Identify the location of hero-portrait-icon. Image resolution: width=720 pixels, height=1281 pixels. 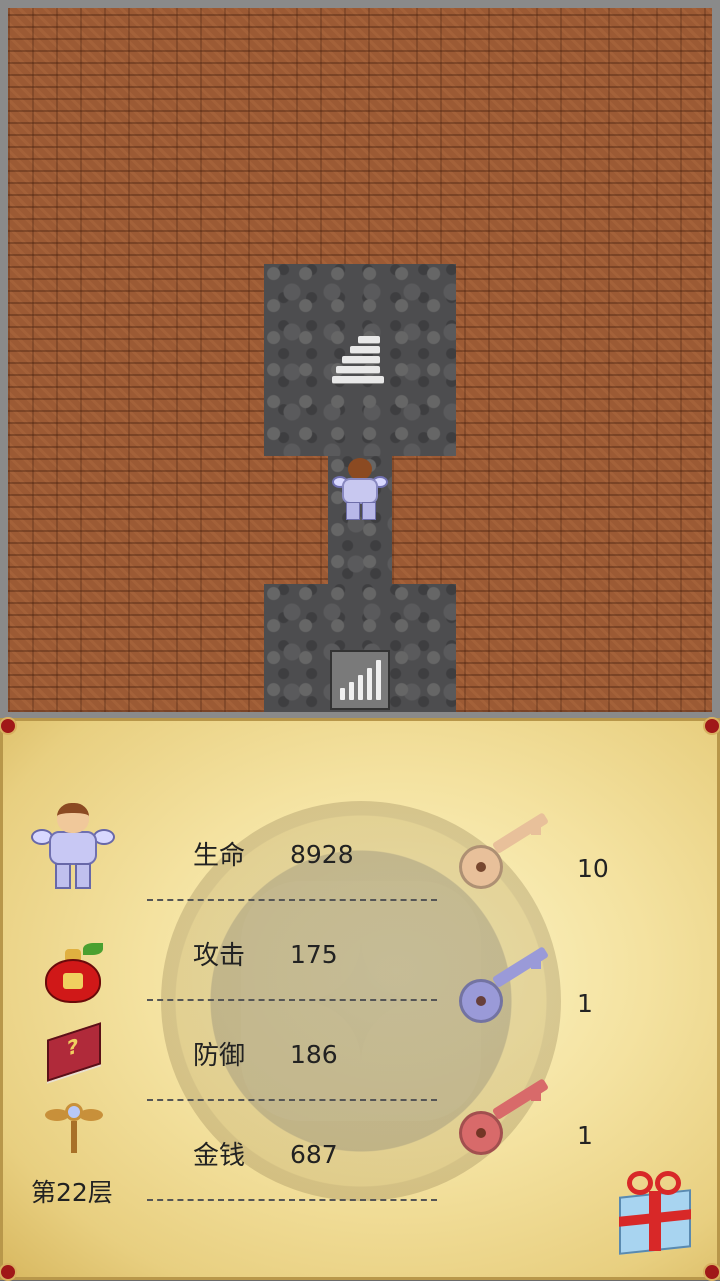
(74, 847).